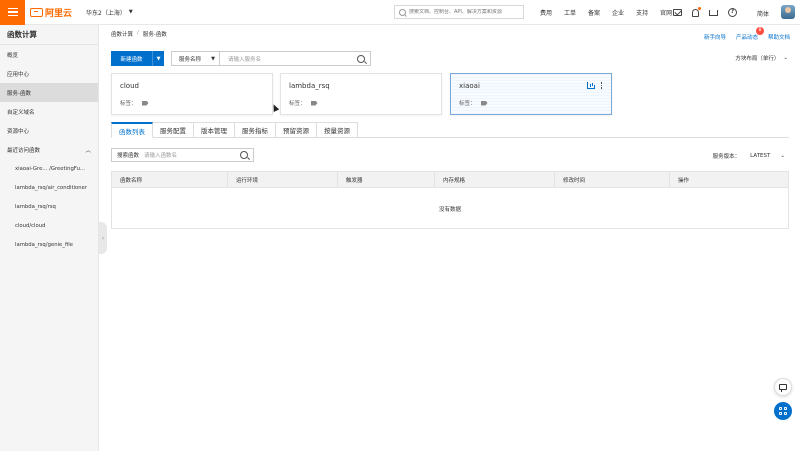 The image size is (800, 451). I want to click on service-filter: 服务名称 ▼ 请输入服务名, so click(271, 58).